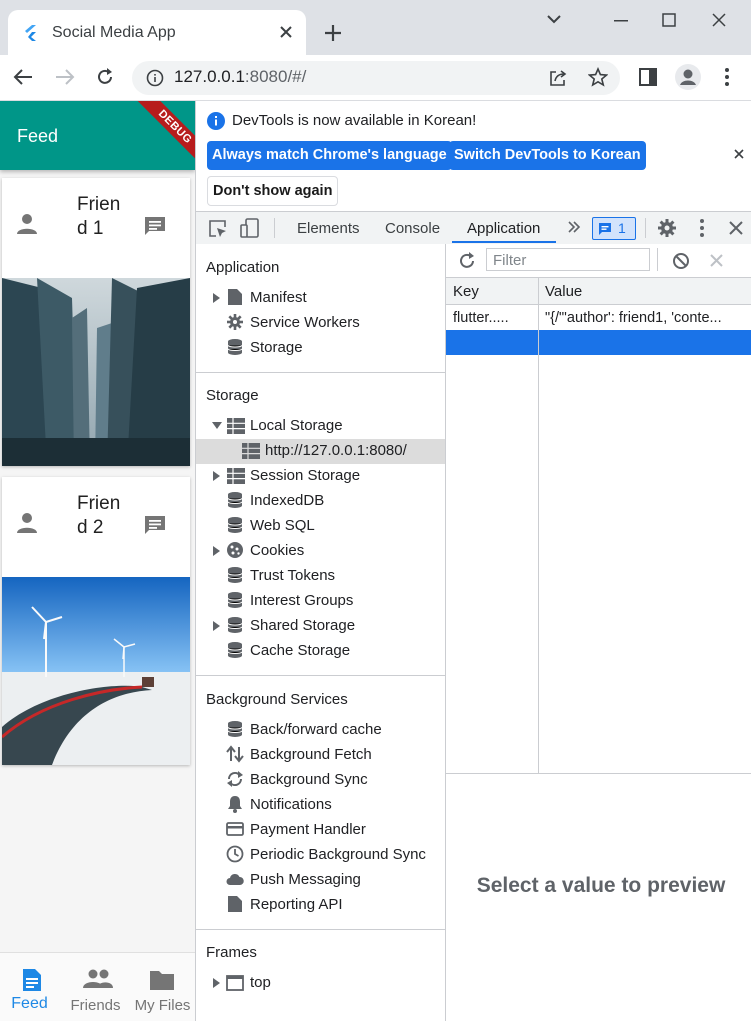  Describe the element at coordinates (702, 228) in the screenshot. I see `customize-devtools-icon` at that location.